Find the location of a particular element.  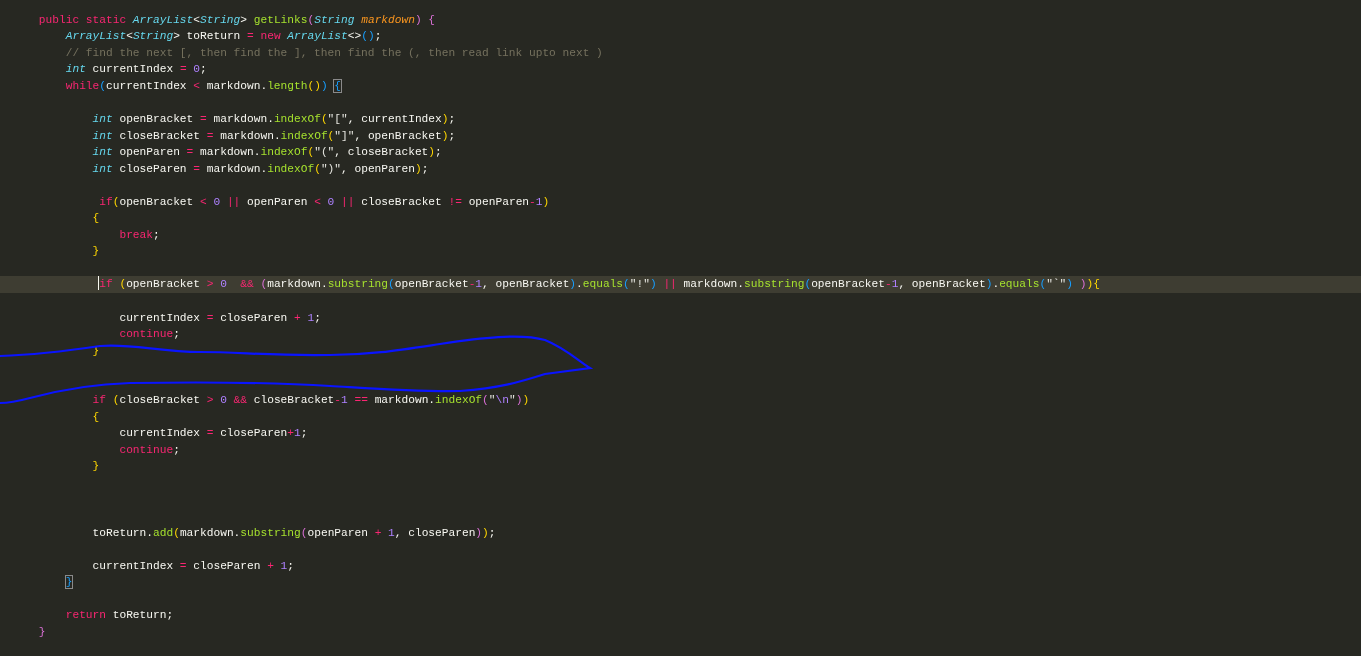

code-line: int closeBracket = markdown.indexOf("]", openBracket); is located at coordinates (273, 135).